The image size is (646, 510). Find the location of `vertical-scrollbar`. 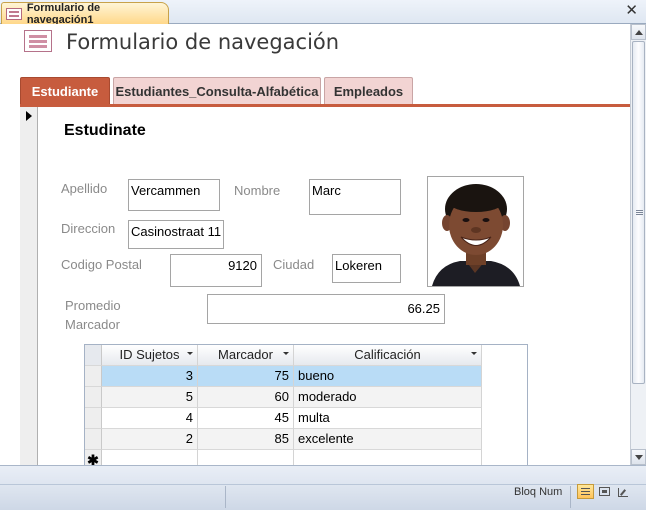

vertical-scrollbar is located at coordinates (638, 244).